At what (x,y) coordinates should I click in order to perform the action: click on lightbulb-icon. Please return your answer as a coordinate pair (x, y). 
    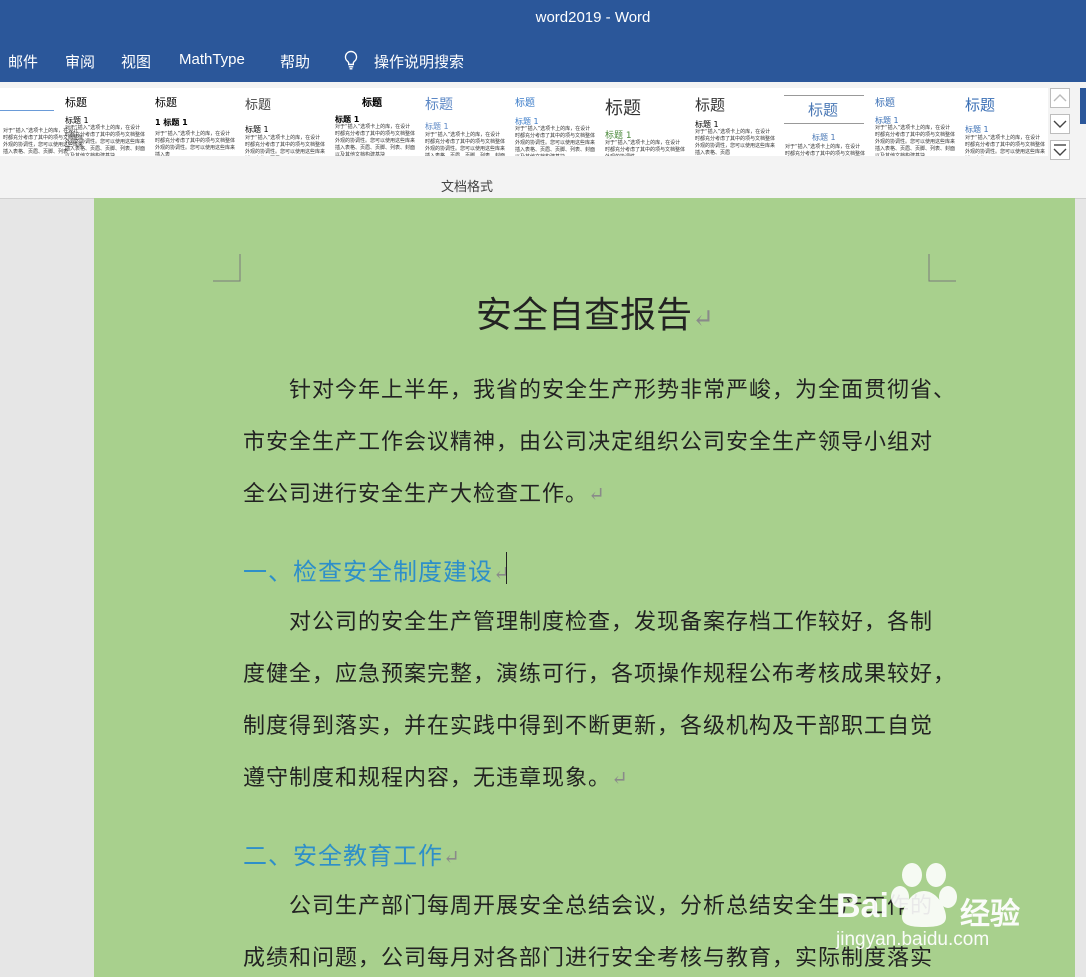
    Looking at the image, I should click on (351, 60).